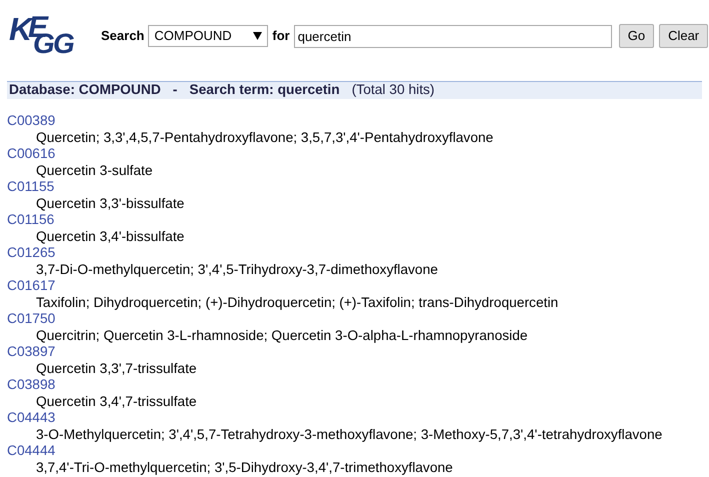 This screenshot has height=477, width=709. I want to click on compound-names: 3,7-Di-O-methylquercetin; 3',4',5-Trihydroxy-3,7-dimethoxyflavone, so click(236, 270).